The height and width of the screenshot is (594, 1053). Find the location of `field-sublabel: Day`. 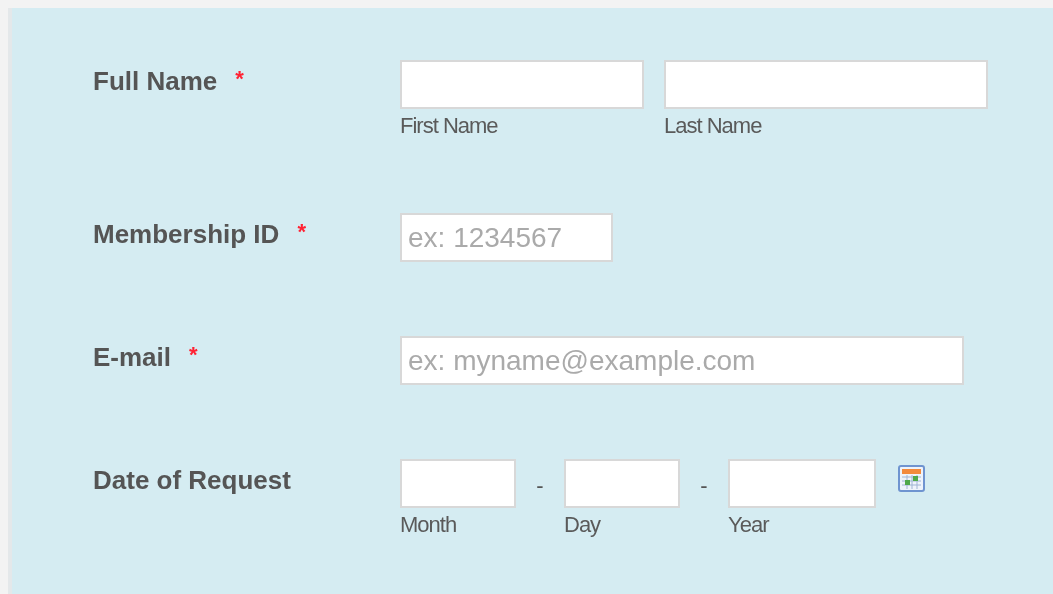

field-sublabel: Day is located at coordinates (583, 525).